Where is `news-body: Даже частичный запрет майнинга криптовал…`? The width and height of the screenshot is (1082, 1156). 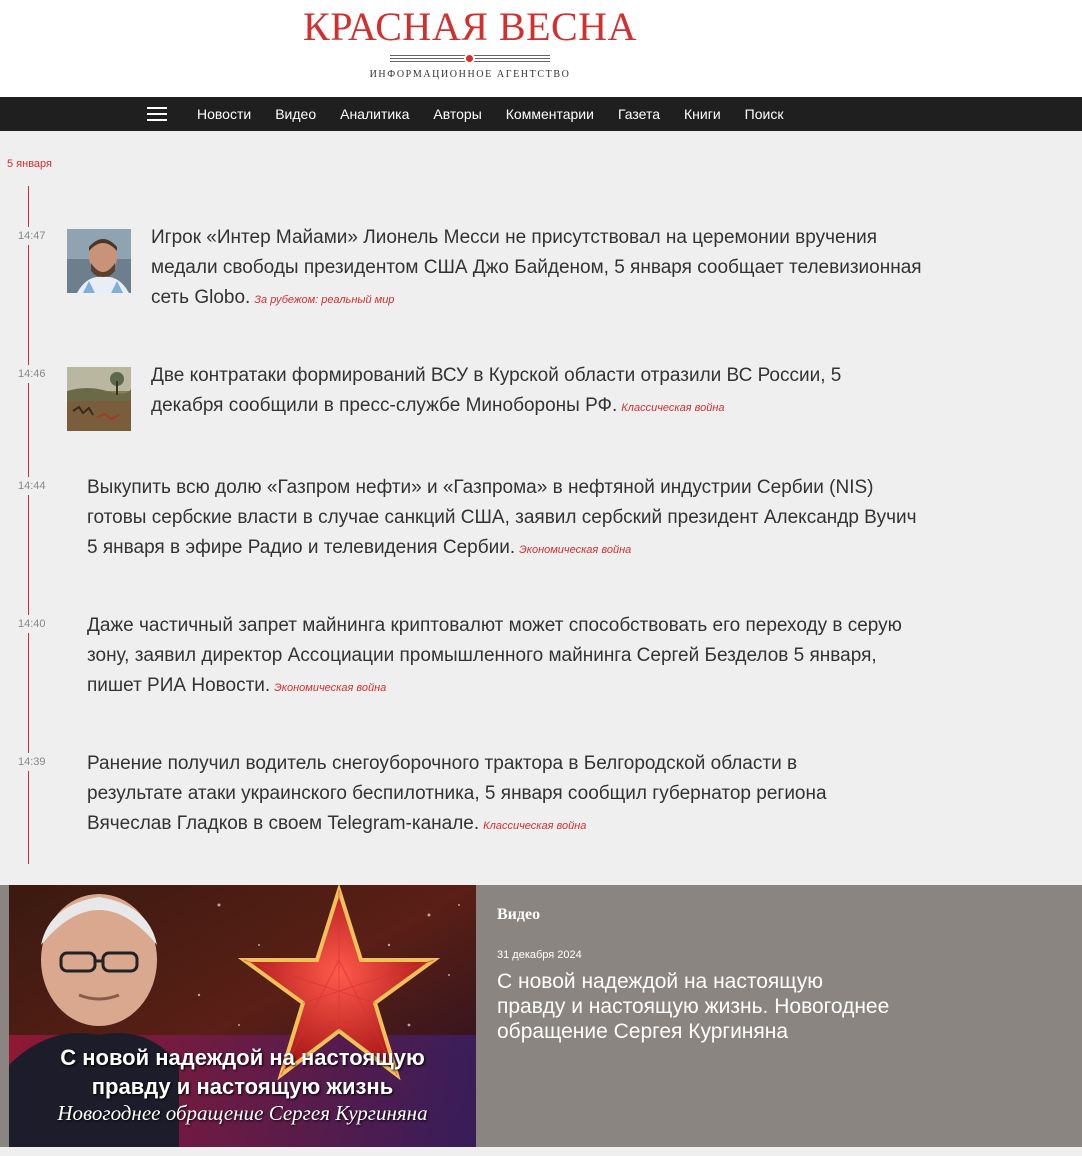
news-body: Даже частичный запрет майнинга криптовал… is located at coordinates (494, 655).